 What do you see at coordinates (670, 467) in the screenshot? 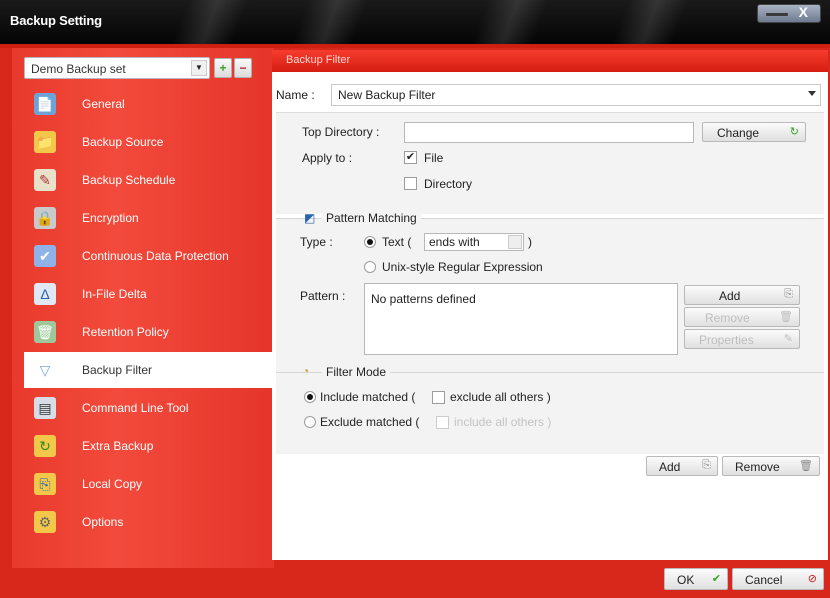
I see `add-filter-label: Add` at bounding box center [670, 467].